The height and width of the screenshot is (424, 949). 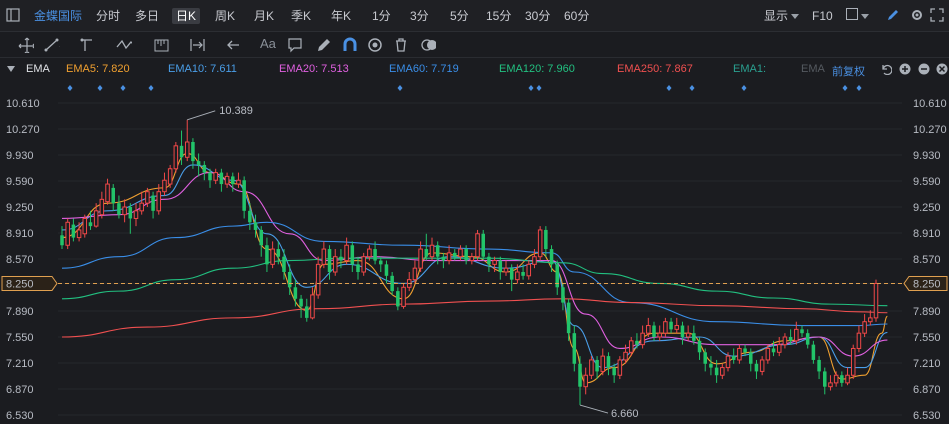 I want to click on period-tab: 年K, so click(x=341, y=16).